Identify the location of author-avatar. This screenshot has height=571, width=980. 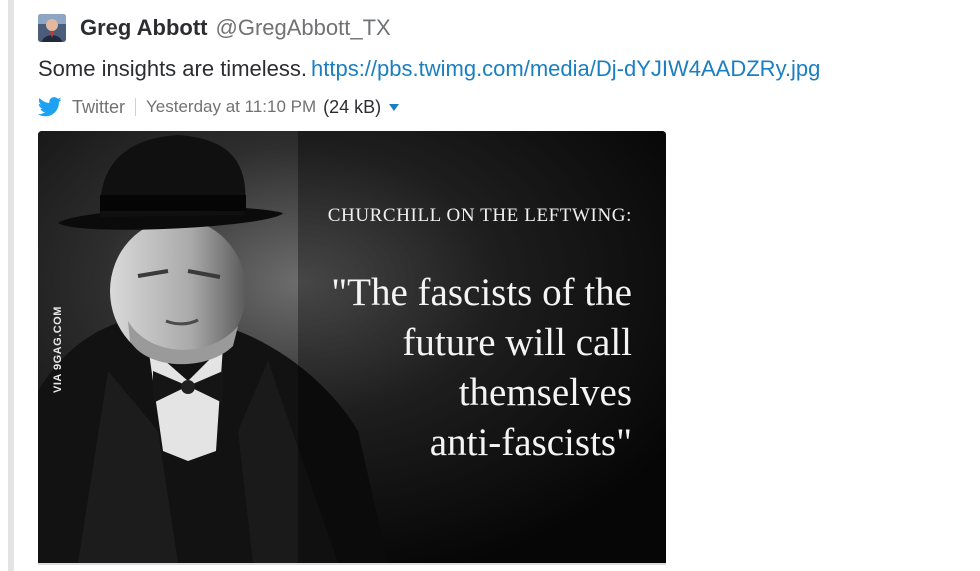
(52, 28).